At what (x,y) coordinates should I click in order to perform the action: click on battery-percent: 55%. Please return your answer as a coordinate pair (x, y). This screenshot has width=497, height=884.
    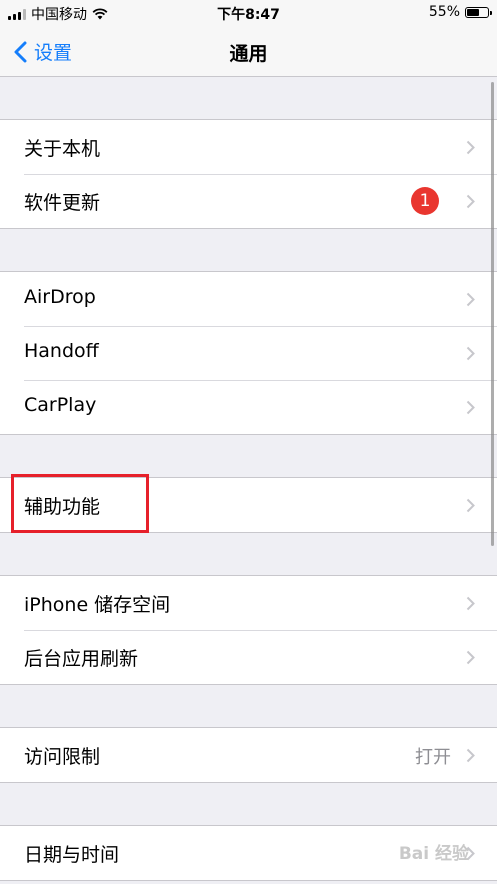
    Looking at the image, I should click on (444, 12).